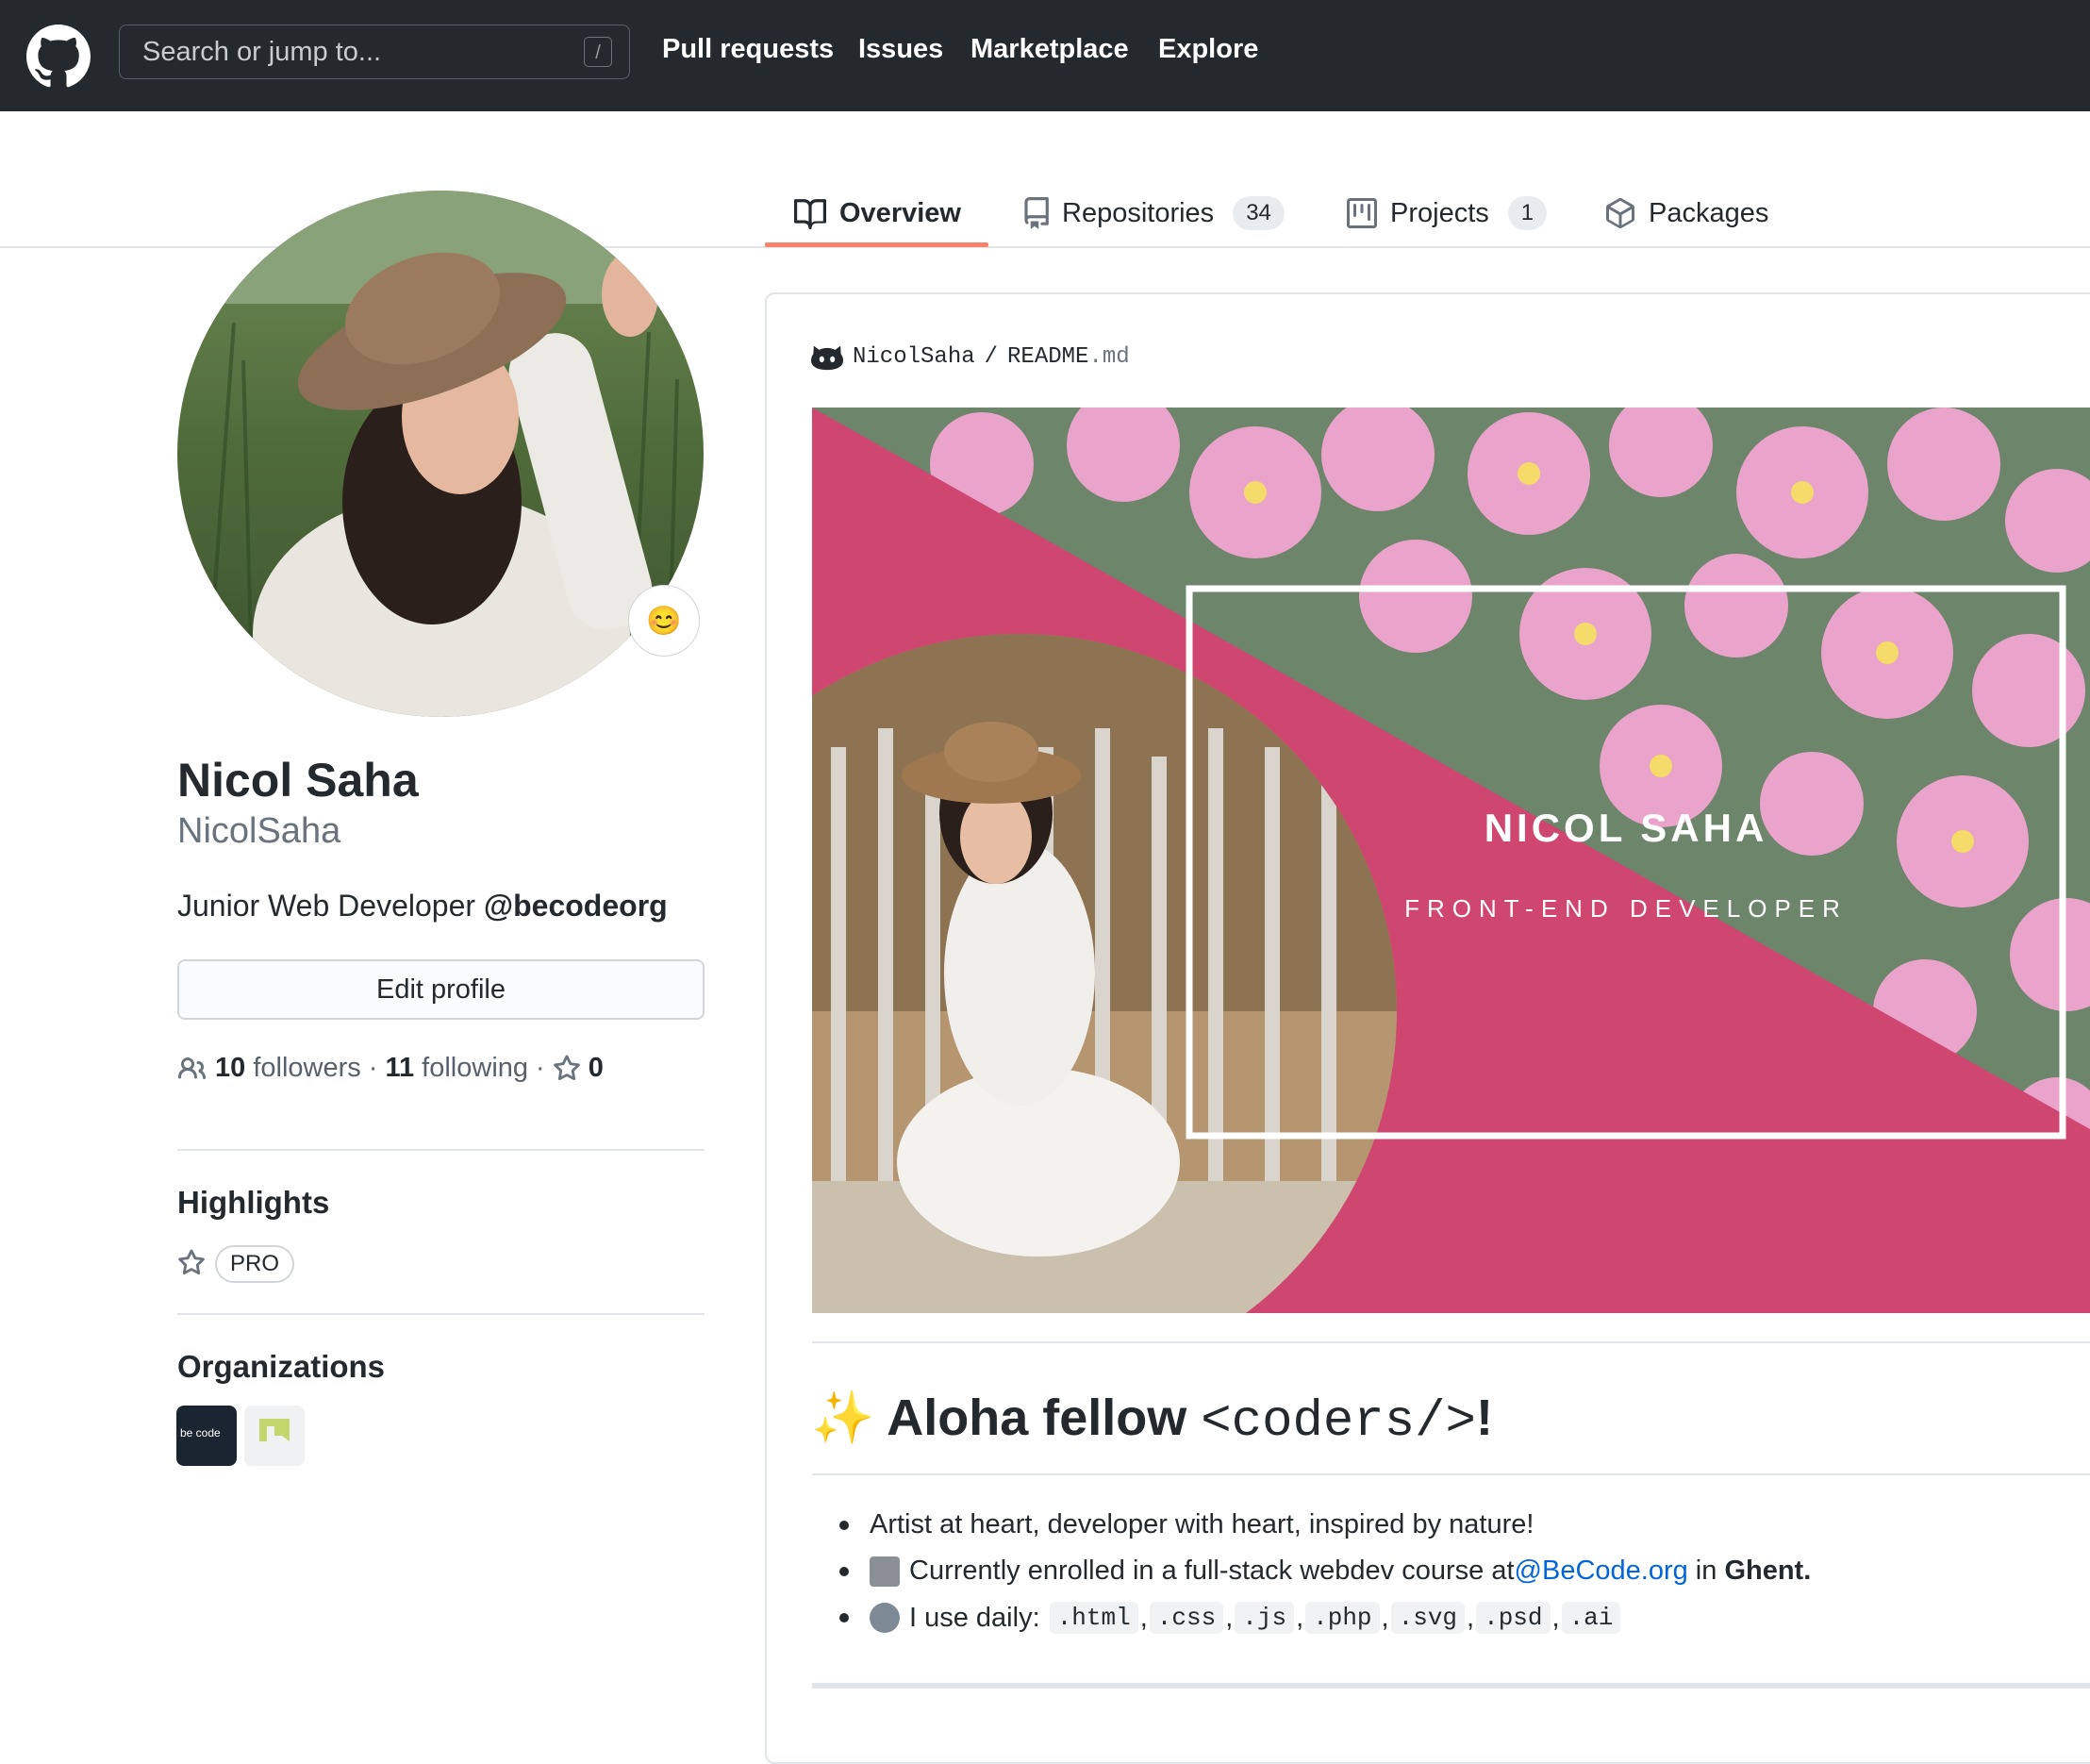 The width and height of the screenshot is (2090, 1764). I want to click on tab-packages-label: Packages, so click(1709, 213).